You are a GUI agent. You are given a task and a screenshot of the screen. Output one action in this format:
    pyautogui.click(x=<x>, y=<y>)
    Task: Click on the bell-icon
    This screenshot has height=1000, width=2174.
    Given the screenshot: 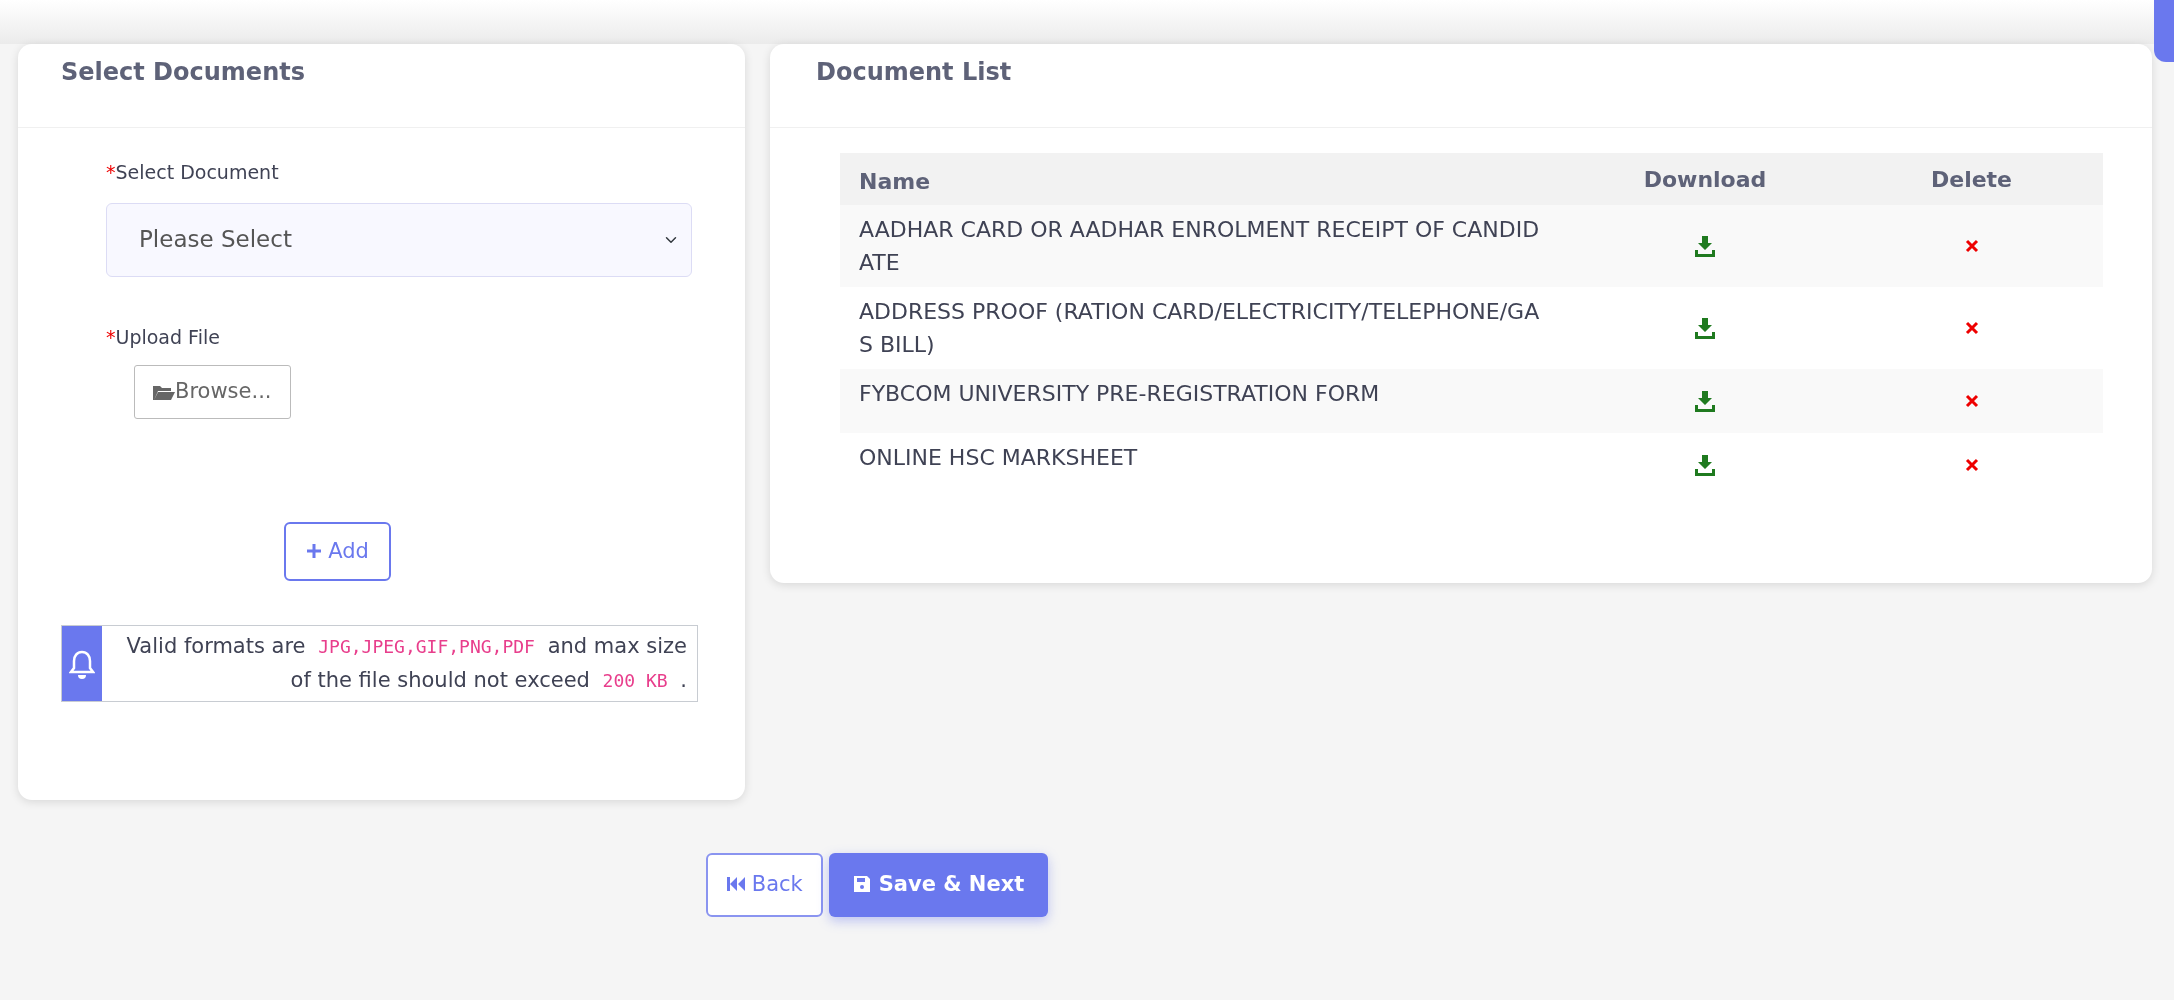 What is the action you would take?
    pyautogui.click(x=82, y=663)
    